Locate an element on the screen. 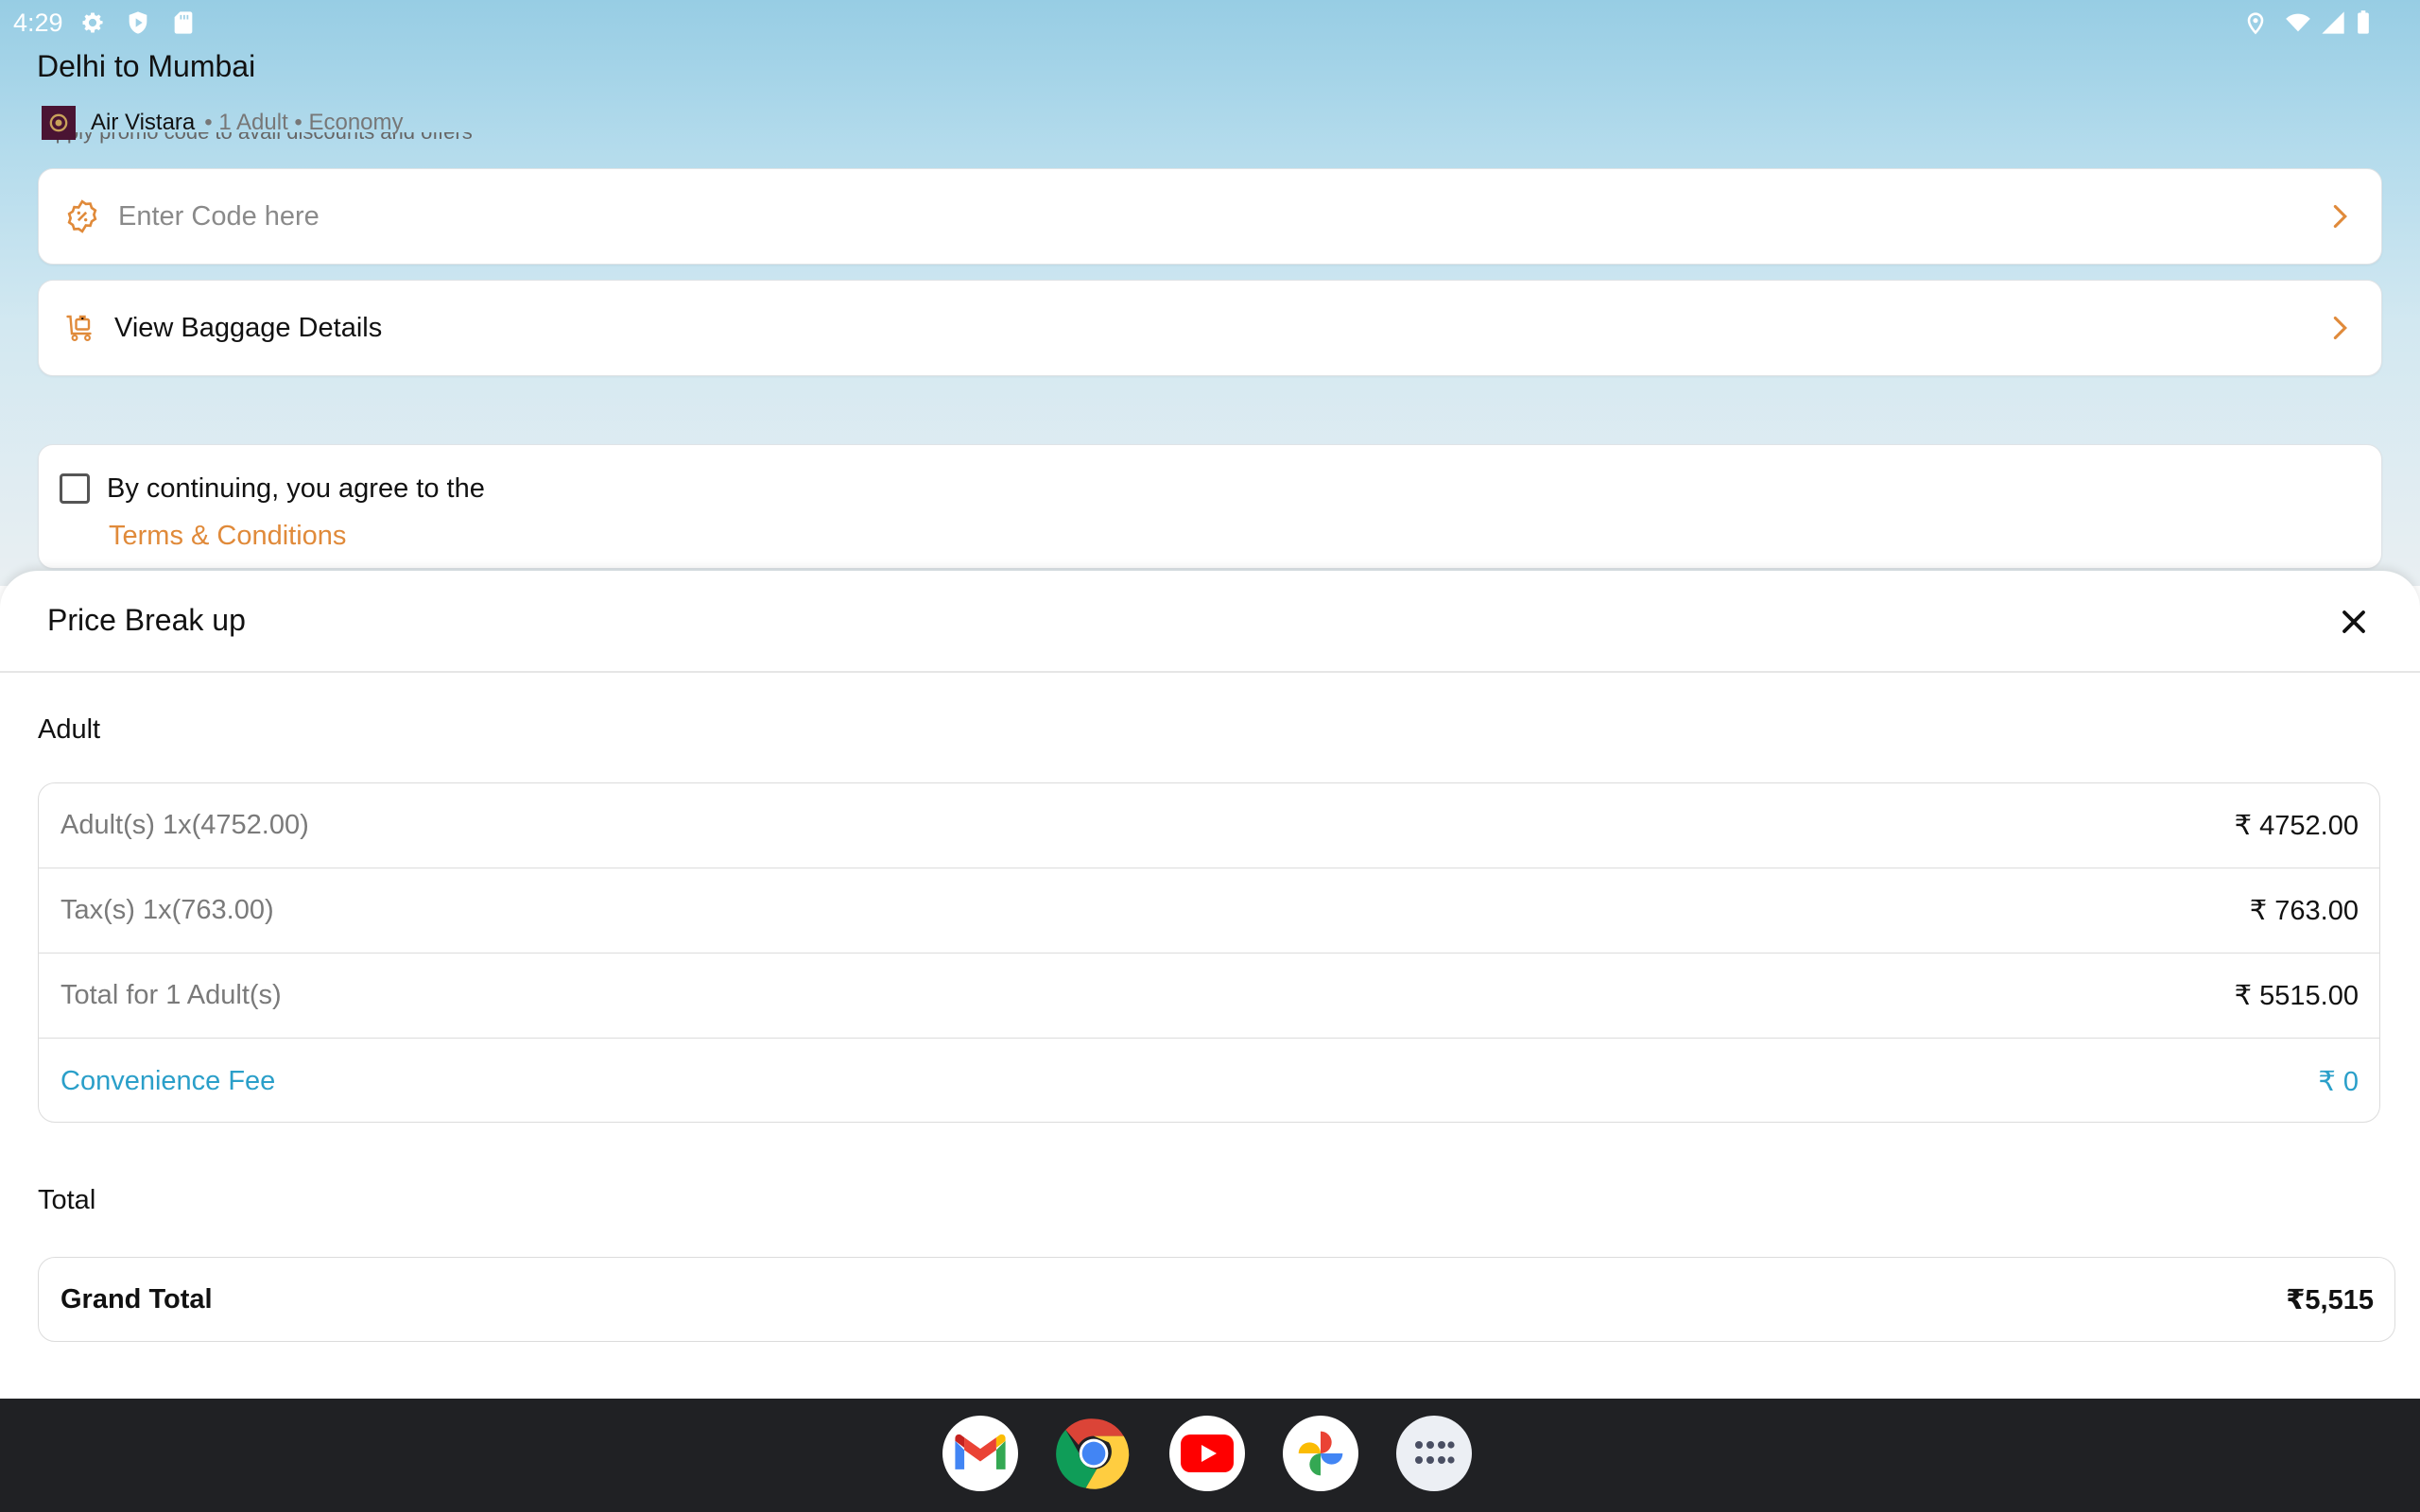  gear-icon is located at coordinates (92, 22).